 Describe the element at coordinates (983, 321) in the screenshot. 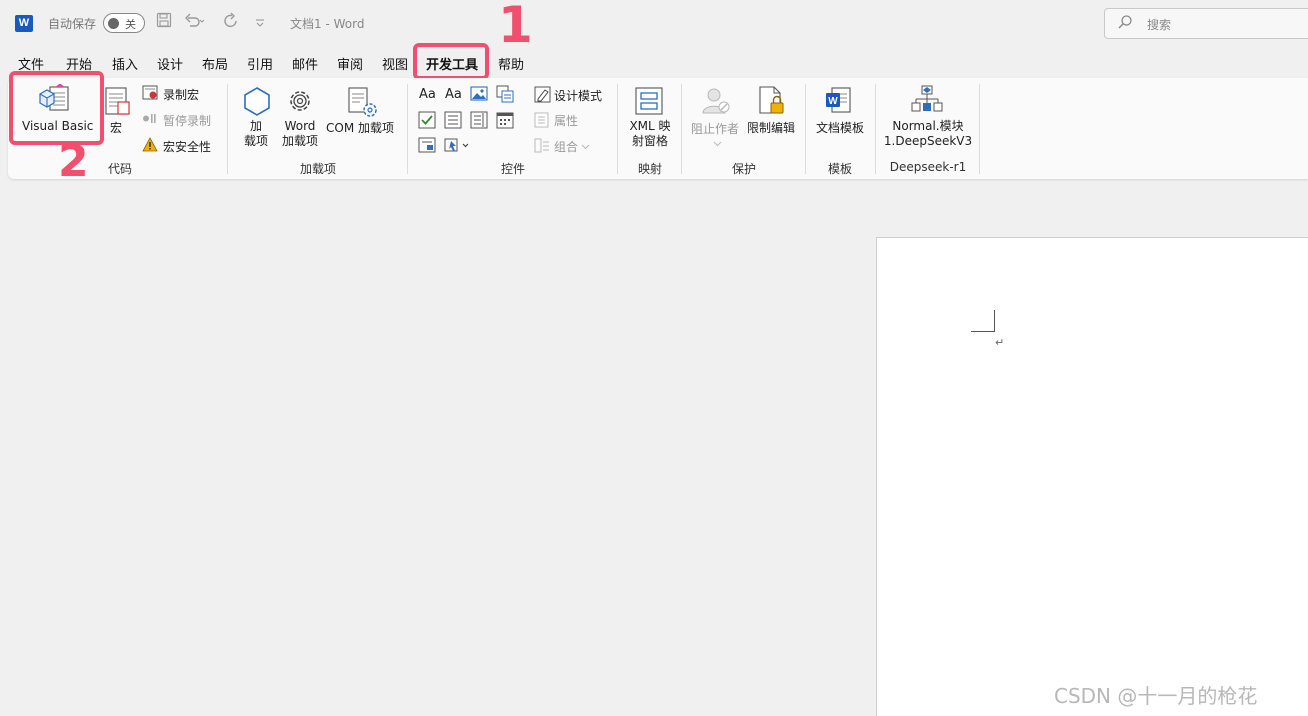

I see `margin-corner-mark` at that location.